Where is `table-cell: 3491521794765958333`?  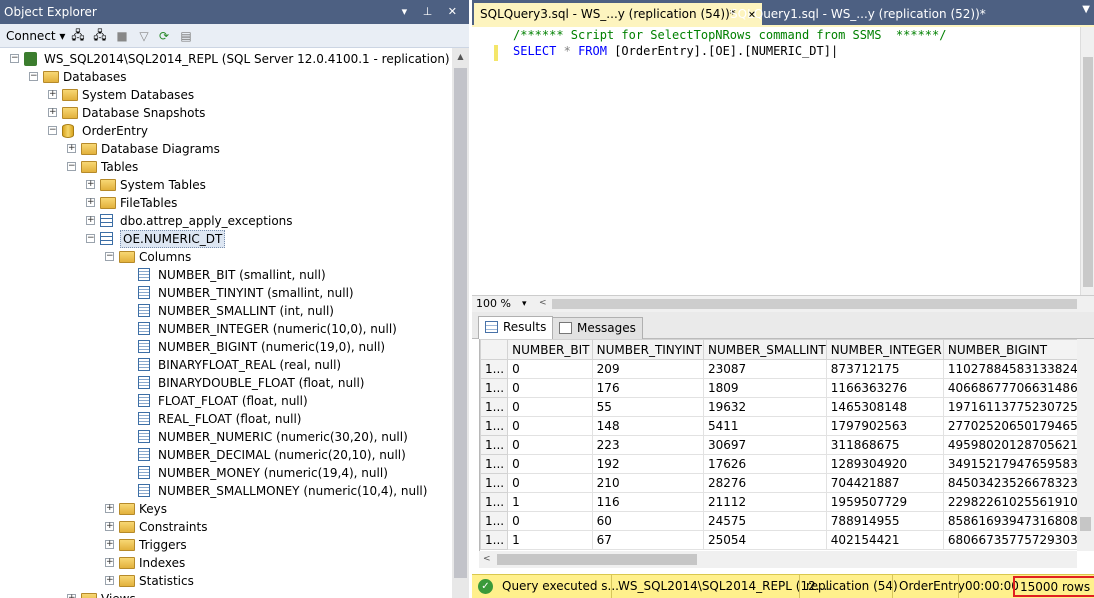
table-cell: 3491521794765958333 is located at coordinates (1018, 464).